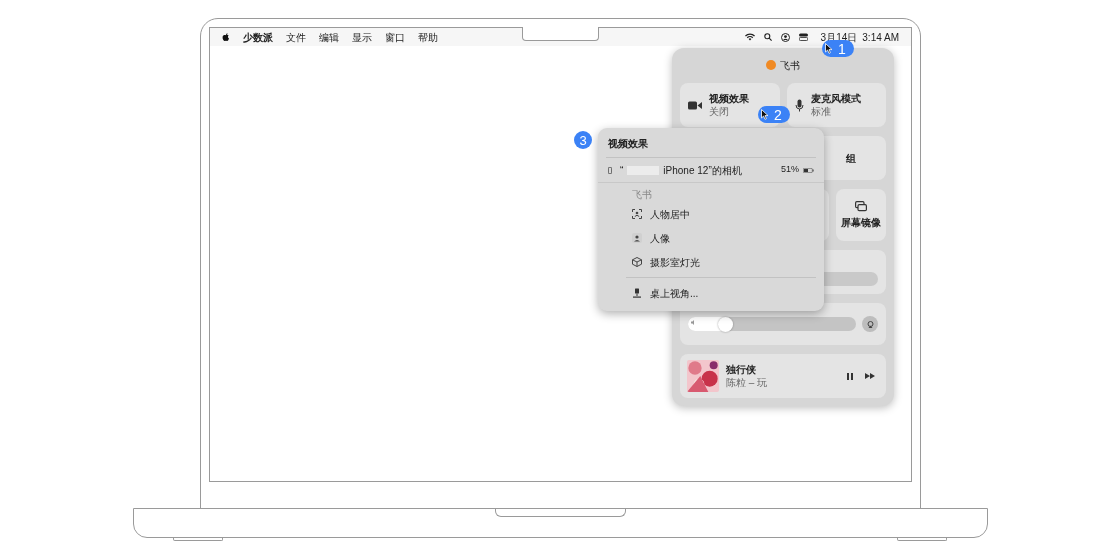 The height and width of the screenshot is (560, 1120). Describe the element at coordinates (660, 238) in the screenshot. I see `menu-item-label: 人像` at that location.